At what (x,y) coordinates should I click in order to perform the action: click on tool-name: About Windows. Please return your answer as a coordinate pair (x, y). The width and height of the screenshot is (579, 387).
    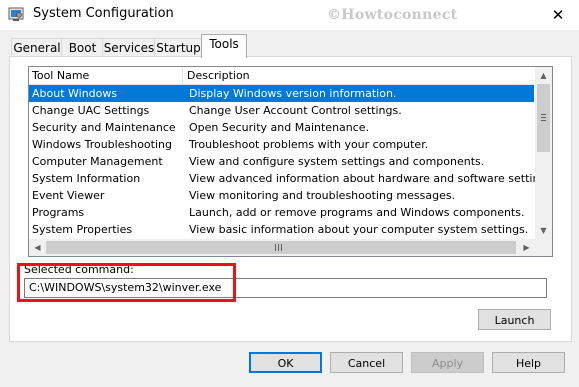
    Looking at the image, I should click on (75, 93).